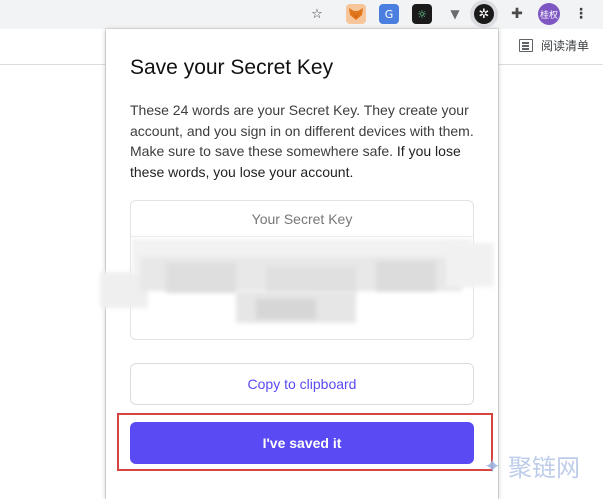  Describe the element at coordinates (544, 468) in the screenshot. I see `watermark-text: 聚链网` at that location.